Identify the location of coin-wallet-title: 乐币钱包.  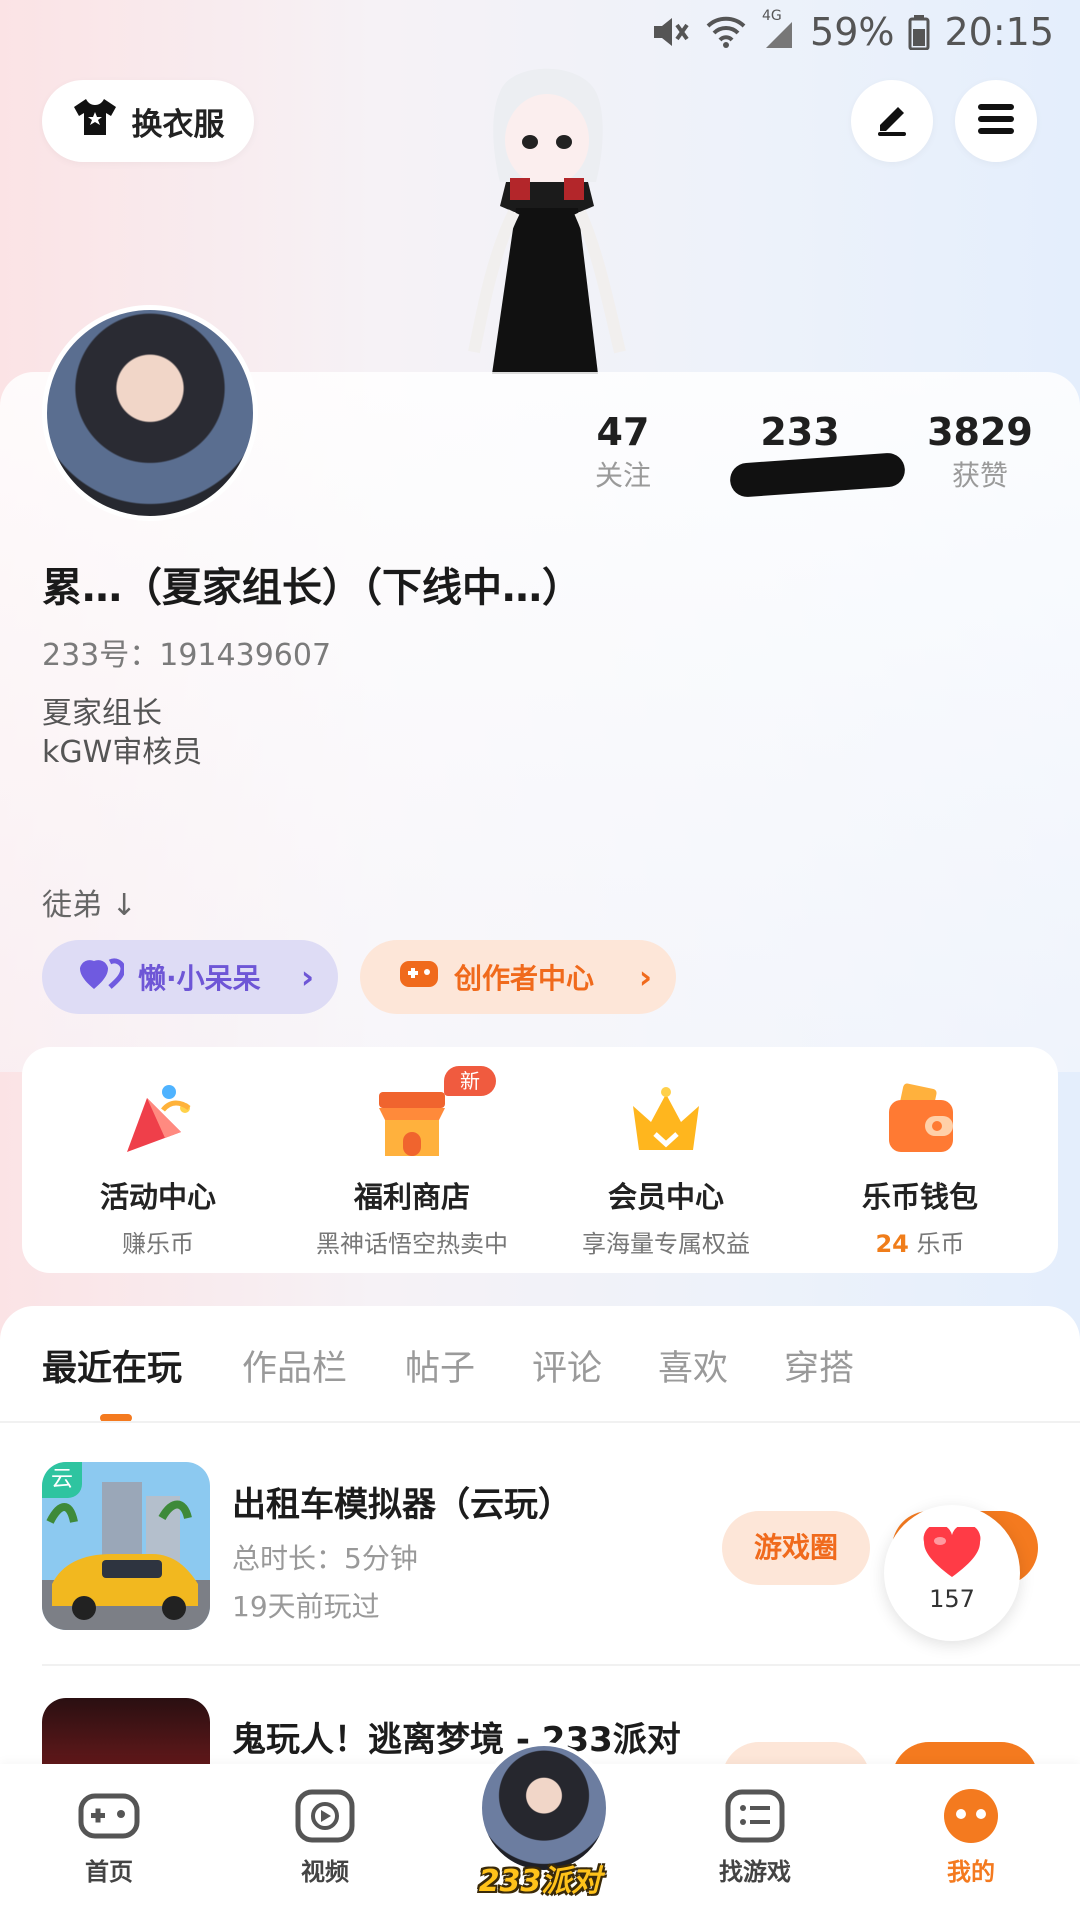
(919, 1197).